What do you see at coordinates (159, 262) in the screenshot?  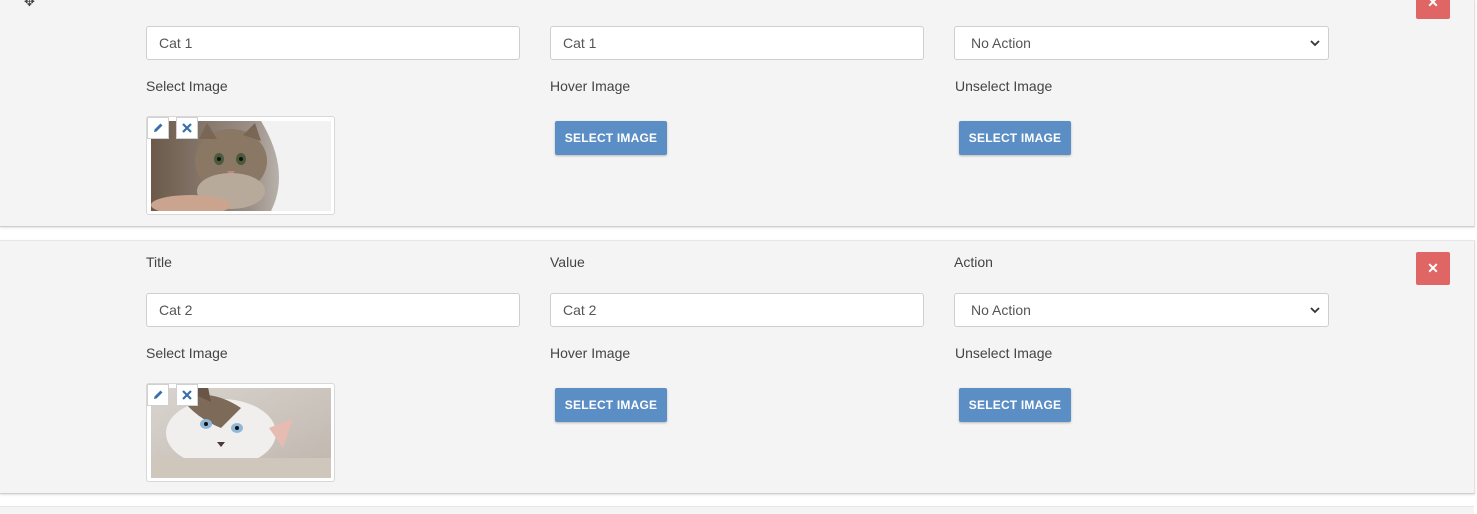 I see `title-label: Title` at bounding box center [159, 262].